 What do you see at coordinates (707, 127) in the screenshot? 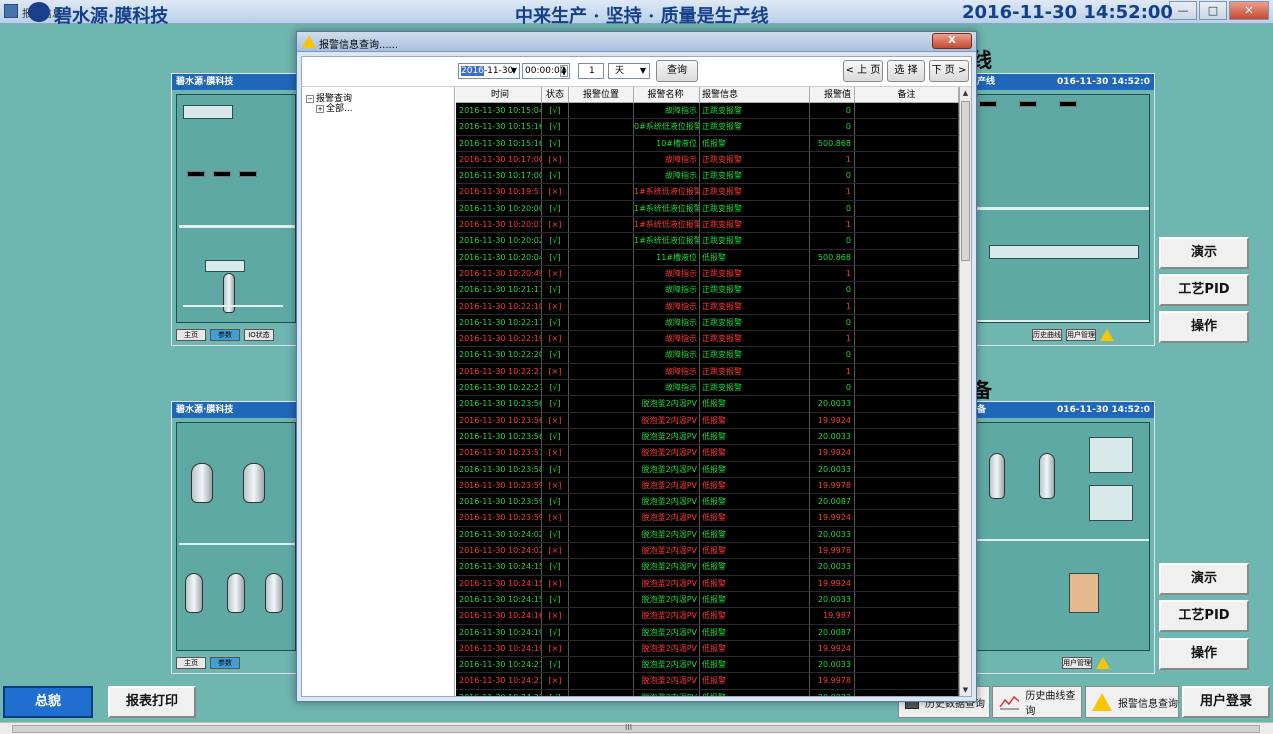
I see `table-row: 2016-11-30 10:15:16 [√] 0#系统低液位报警 正跳变报警 0` at bounding box center [707, 127].